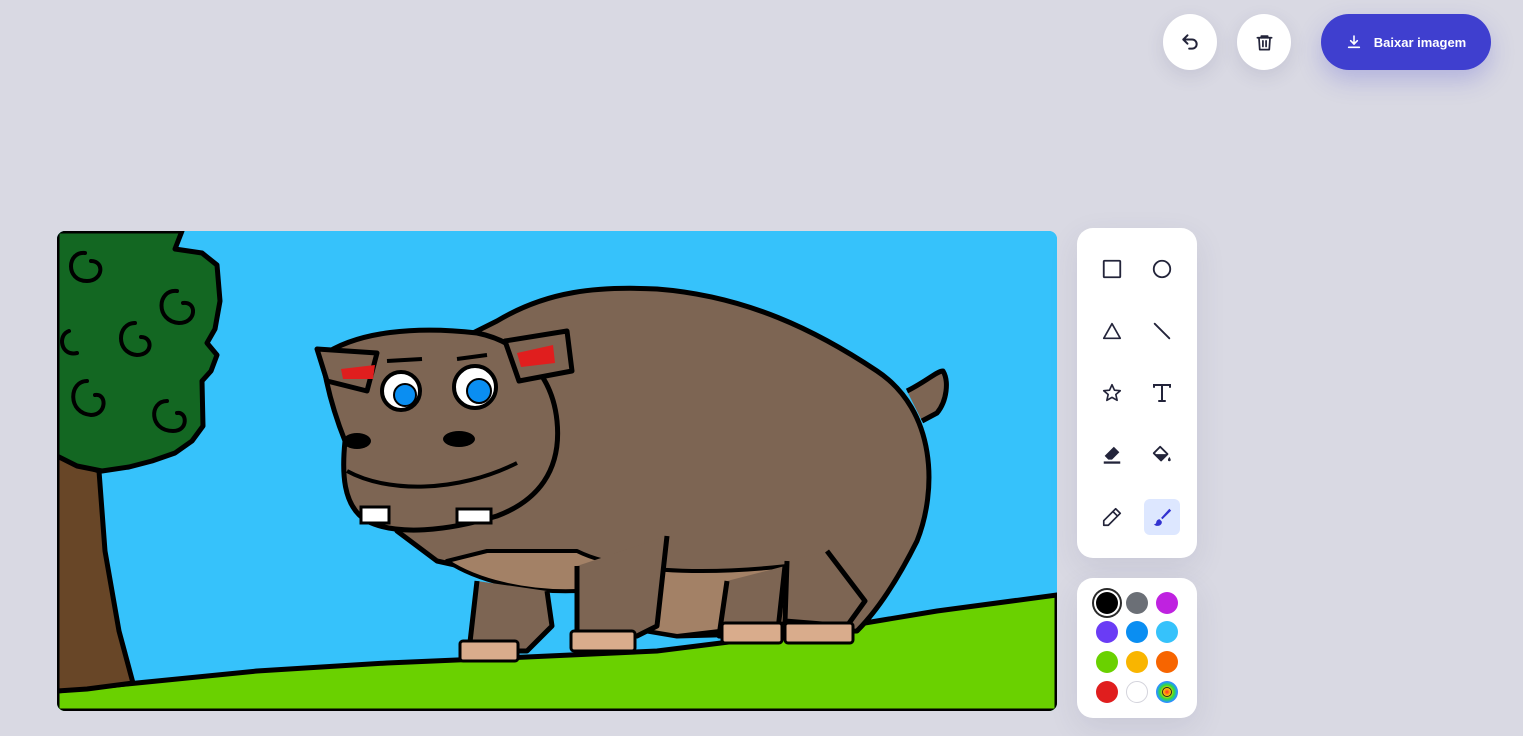 Image resolution: width=1523 pixels, height=736 pixels. I want to click on trash-icon, so click(1264, 42).